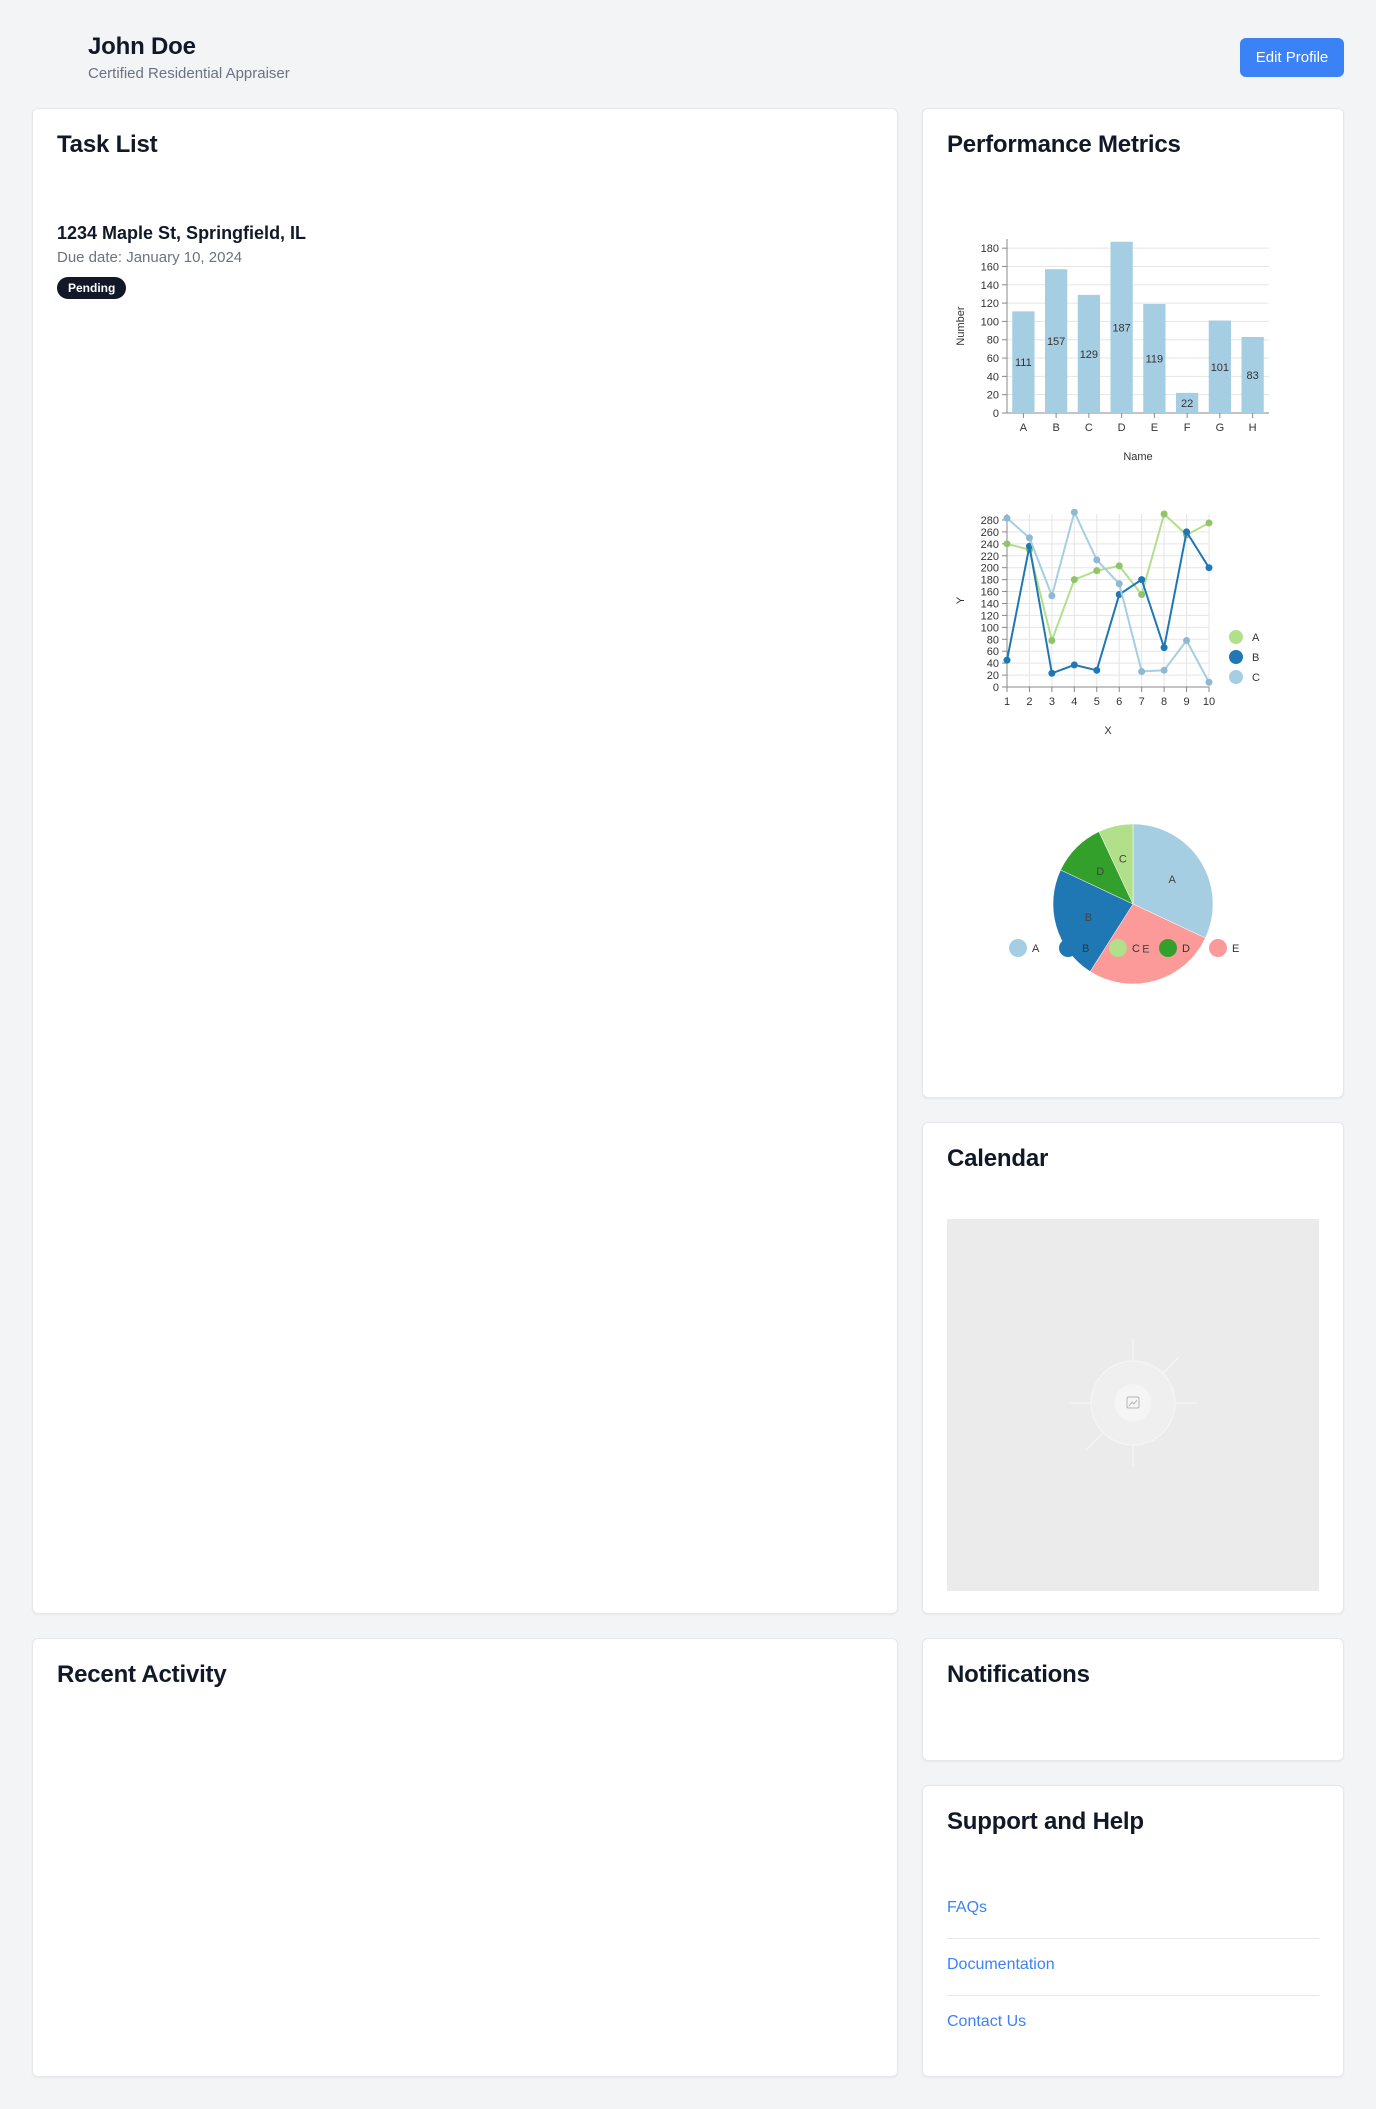  I want to click on y-tick-label: 260, so click(990, 533).